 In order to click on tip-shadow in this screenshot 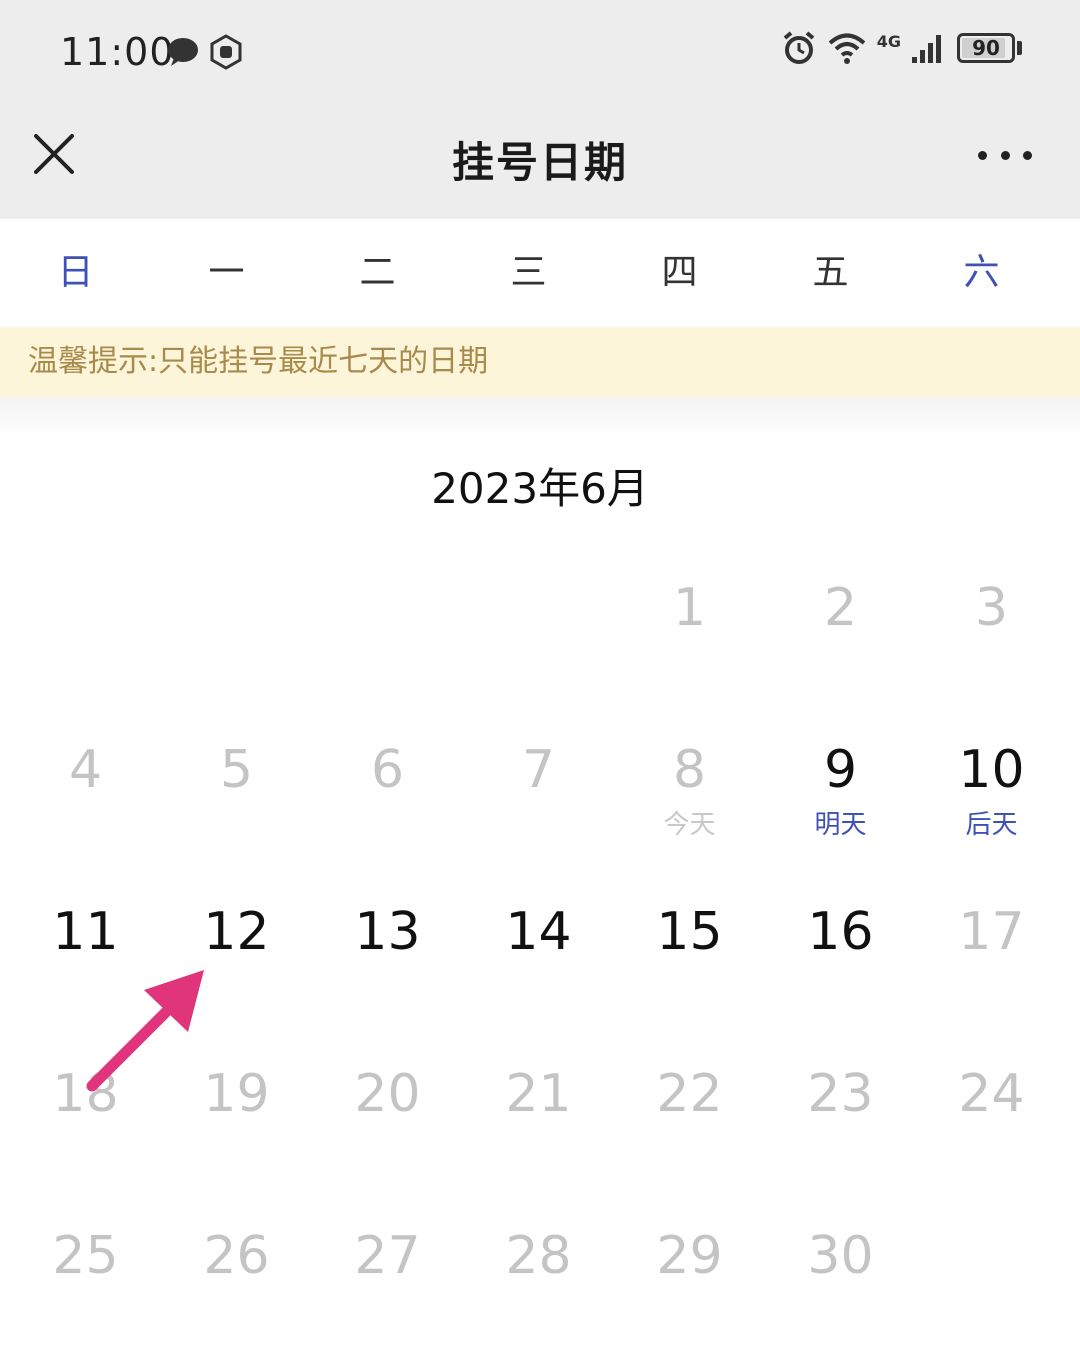, I will do `click(540, 417)`.